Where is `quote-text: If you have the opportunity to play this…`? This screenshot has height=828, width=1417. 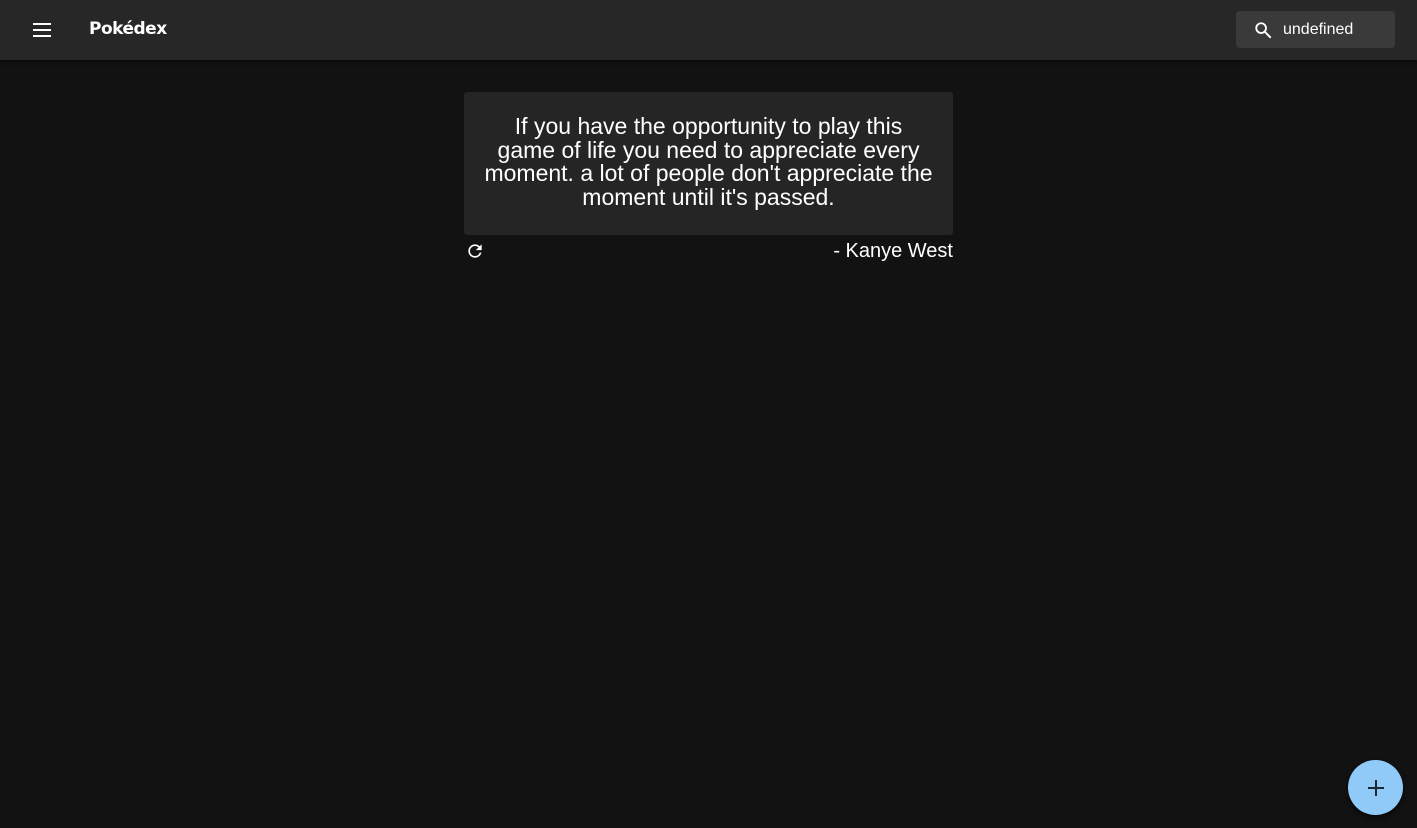 quote-text: If you have the opportunity to play this… is located at coordinates (708, 161).